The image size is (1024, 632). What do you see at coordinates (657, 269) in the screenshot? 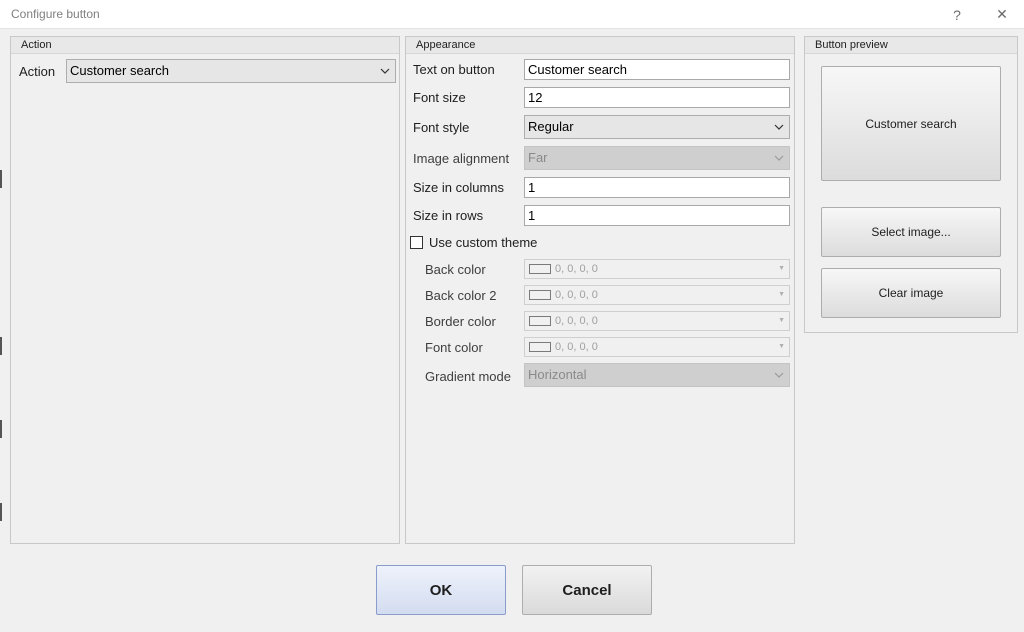
I see `back-color-picker: 0, 0, 0, 0 ▼` at bounding box center [657, 269].